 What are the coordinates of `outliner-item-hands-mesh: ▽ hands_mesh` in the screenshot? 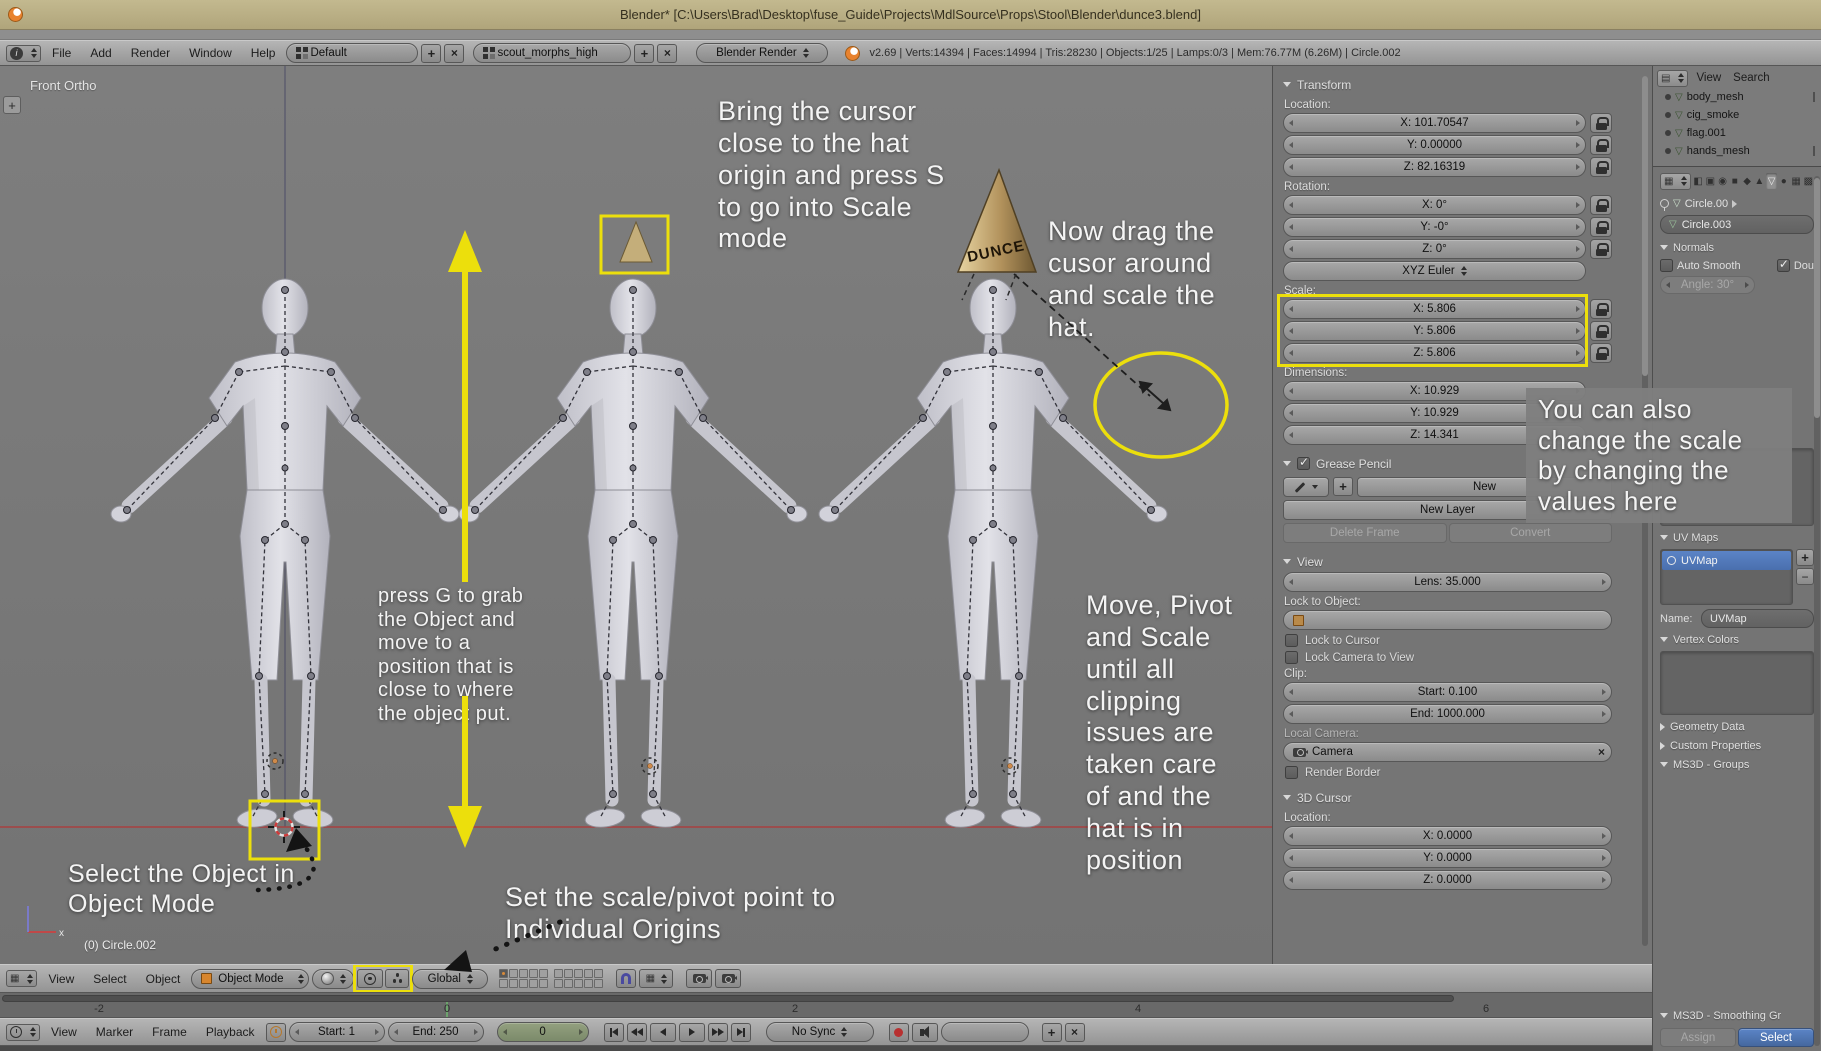 It's located at (1737, 151).